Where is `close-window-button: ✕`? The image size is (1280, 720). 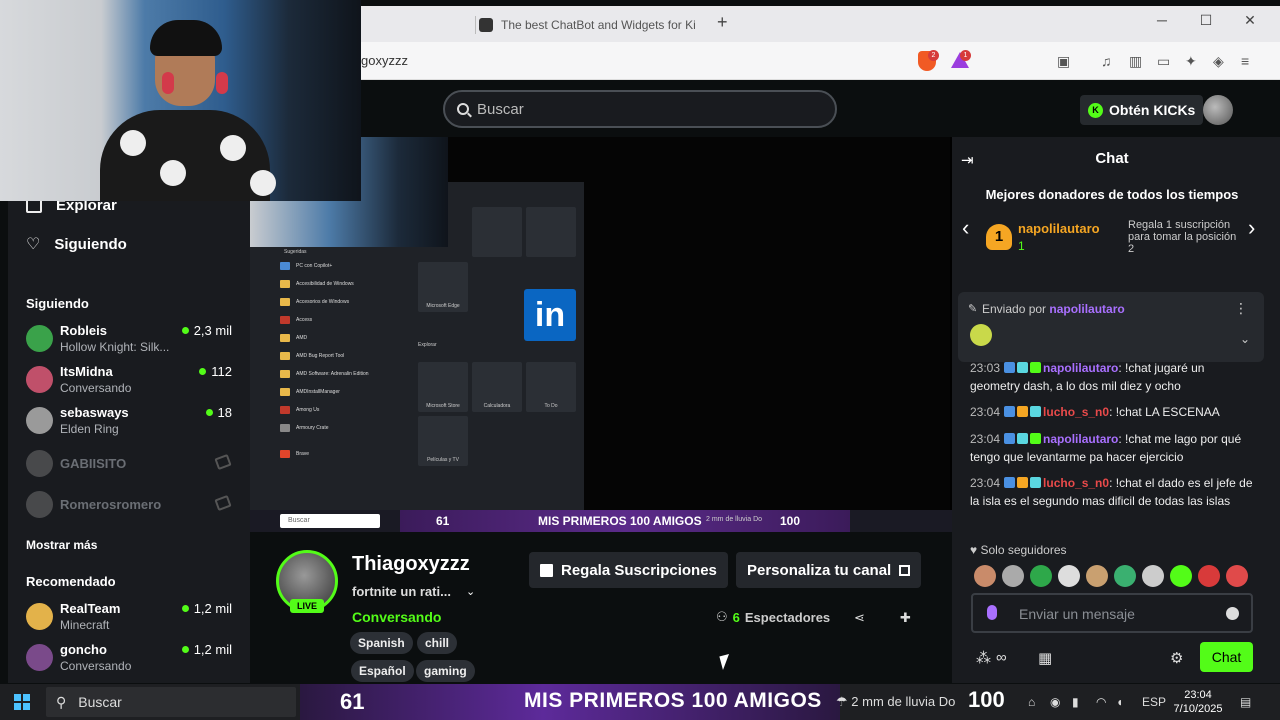 close-window-button: ✕ is located at coordinates (1250, 20).